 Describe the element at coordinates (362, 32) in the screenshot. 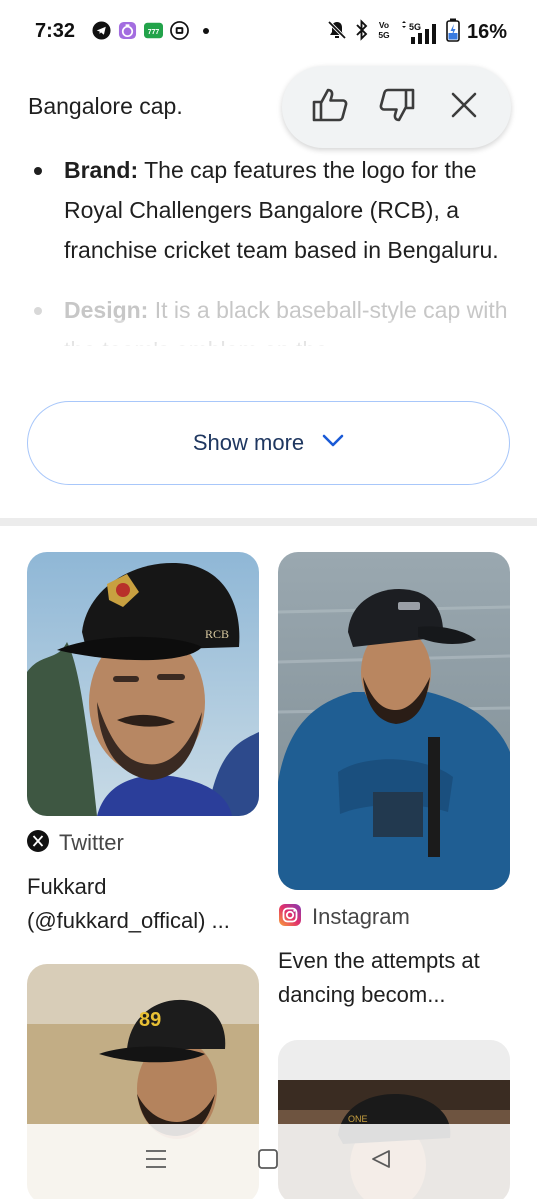

I see `bluetooth-icon` at that location.